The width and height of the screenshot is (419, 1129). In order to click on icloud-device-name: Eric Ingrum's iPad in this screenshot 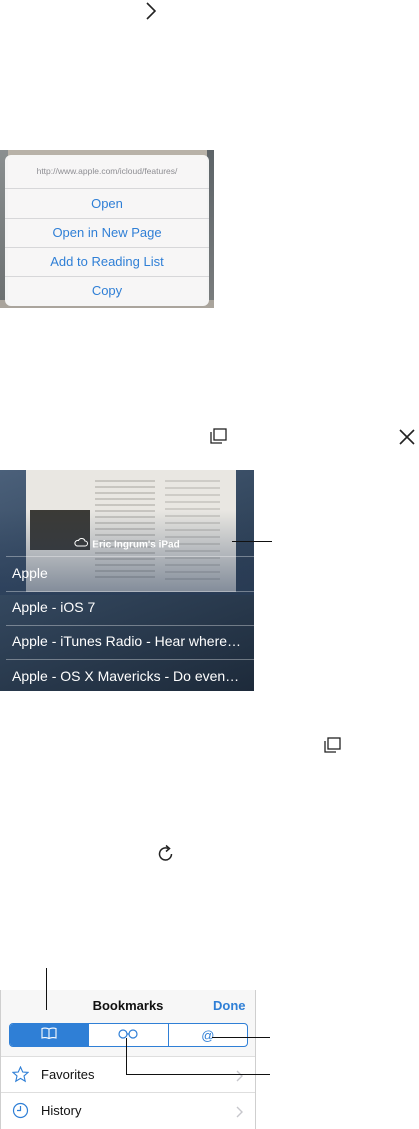, I will do `click(136, 545)`.